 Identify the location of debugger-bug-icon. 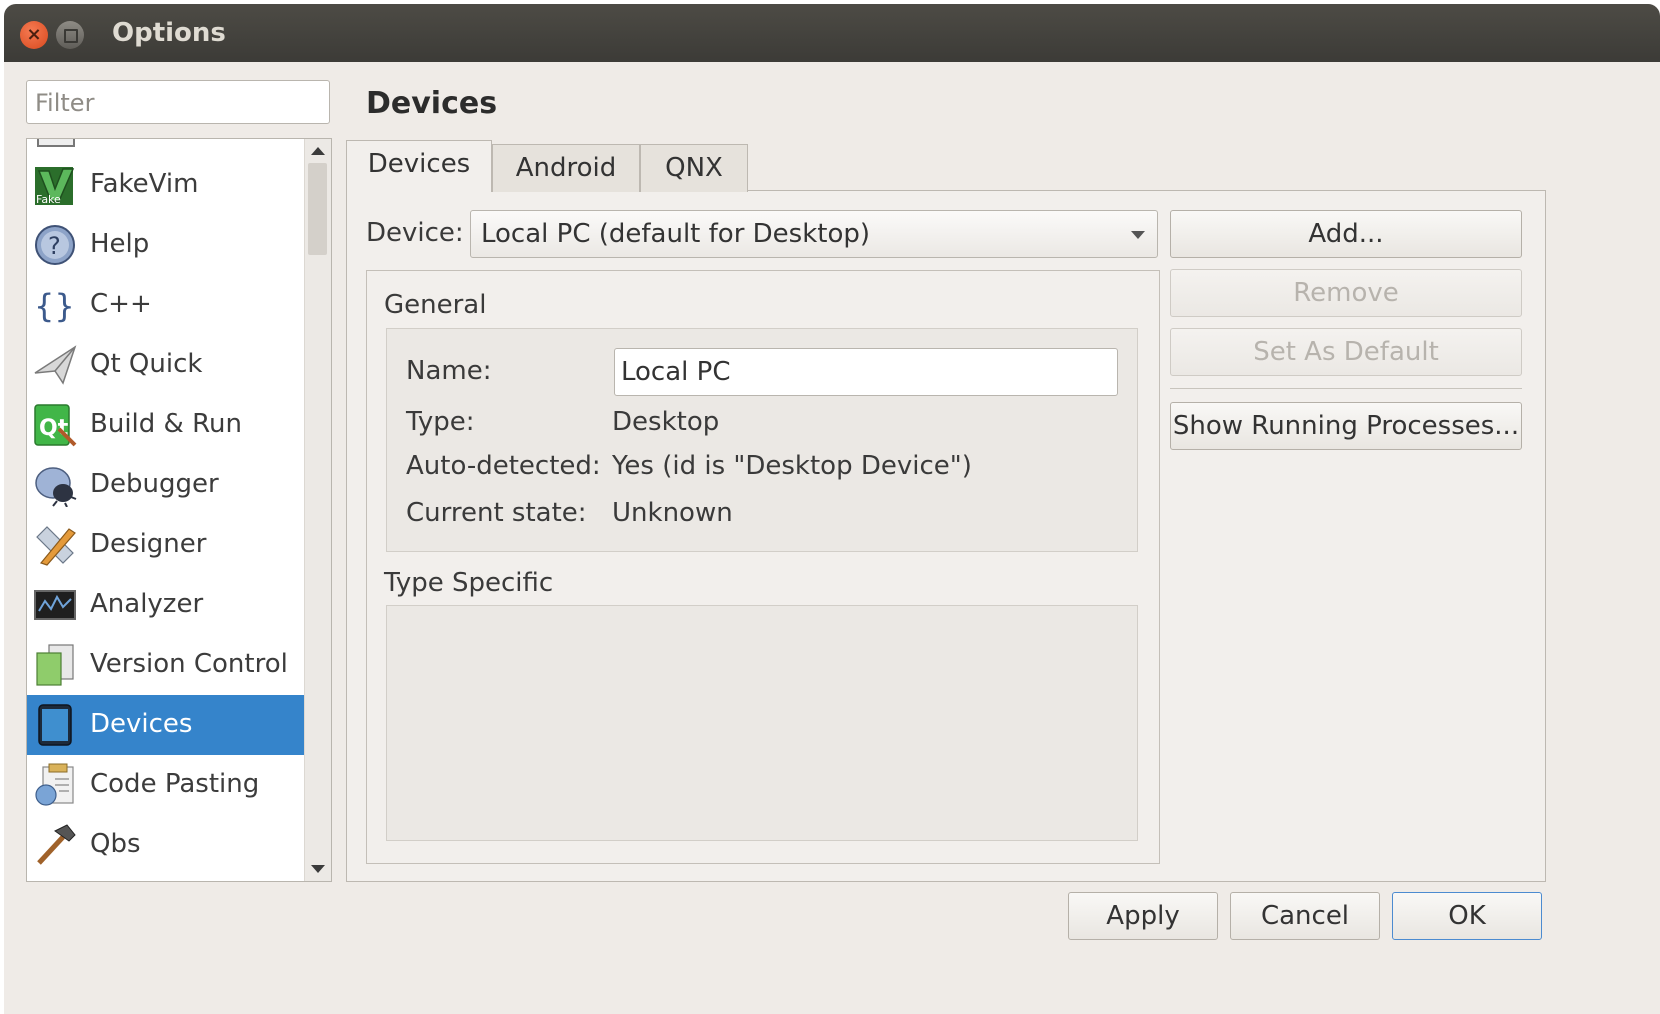
(56, 487).